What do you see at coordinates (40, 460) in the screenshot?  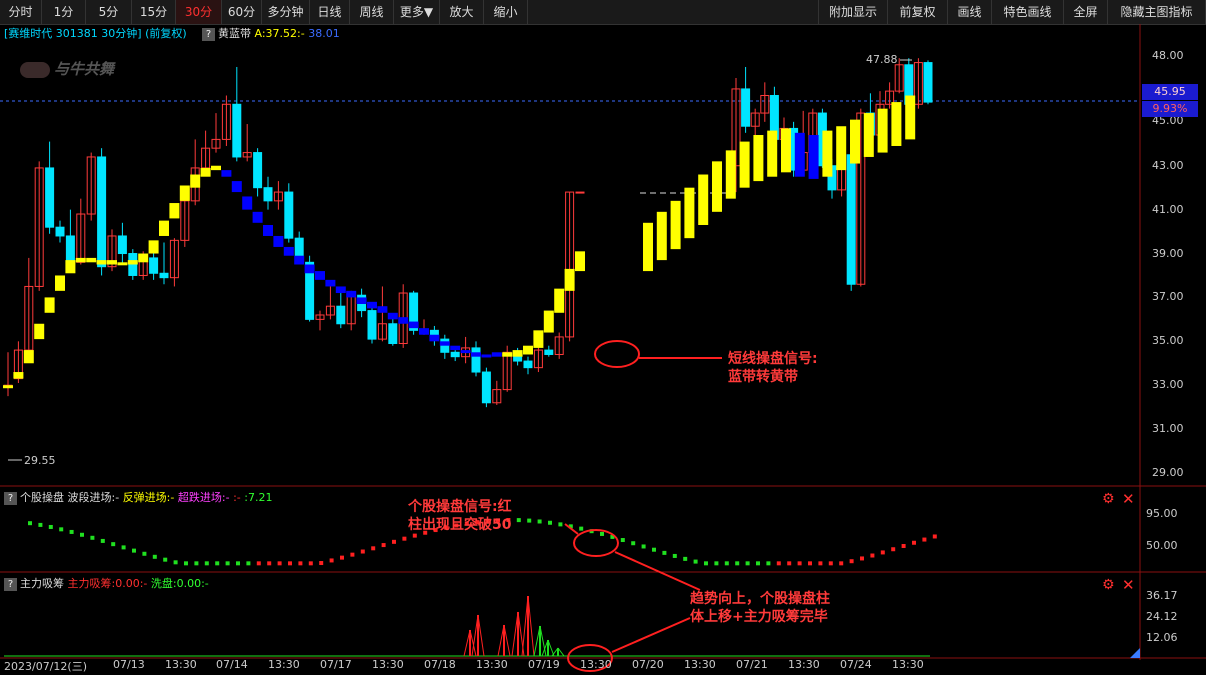 I see `min-price-label: 29.55` at bounding box center [40, 460].